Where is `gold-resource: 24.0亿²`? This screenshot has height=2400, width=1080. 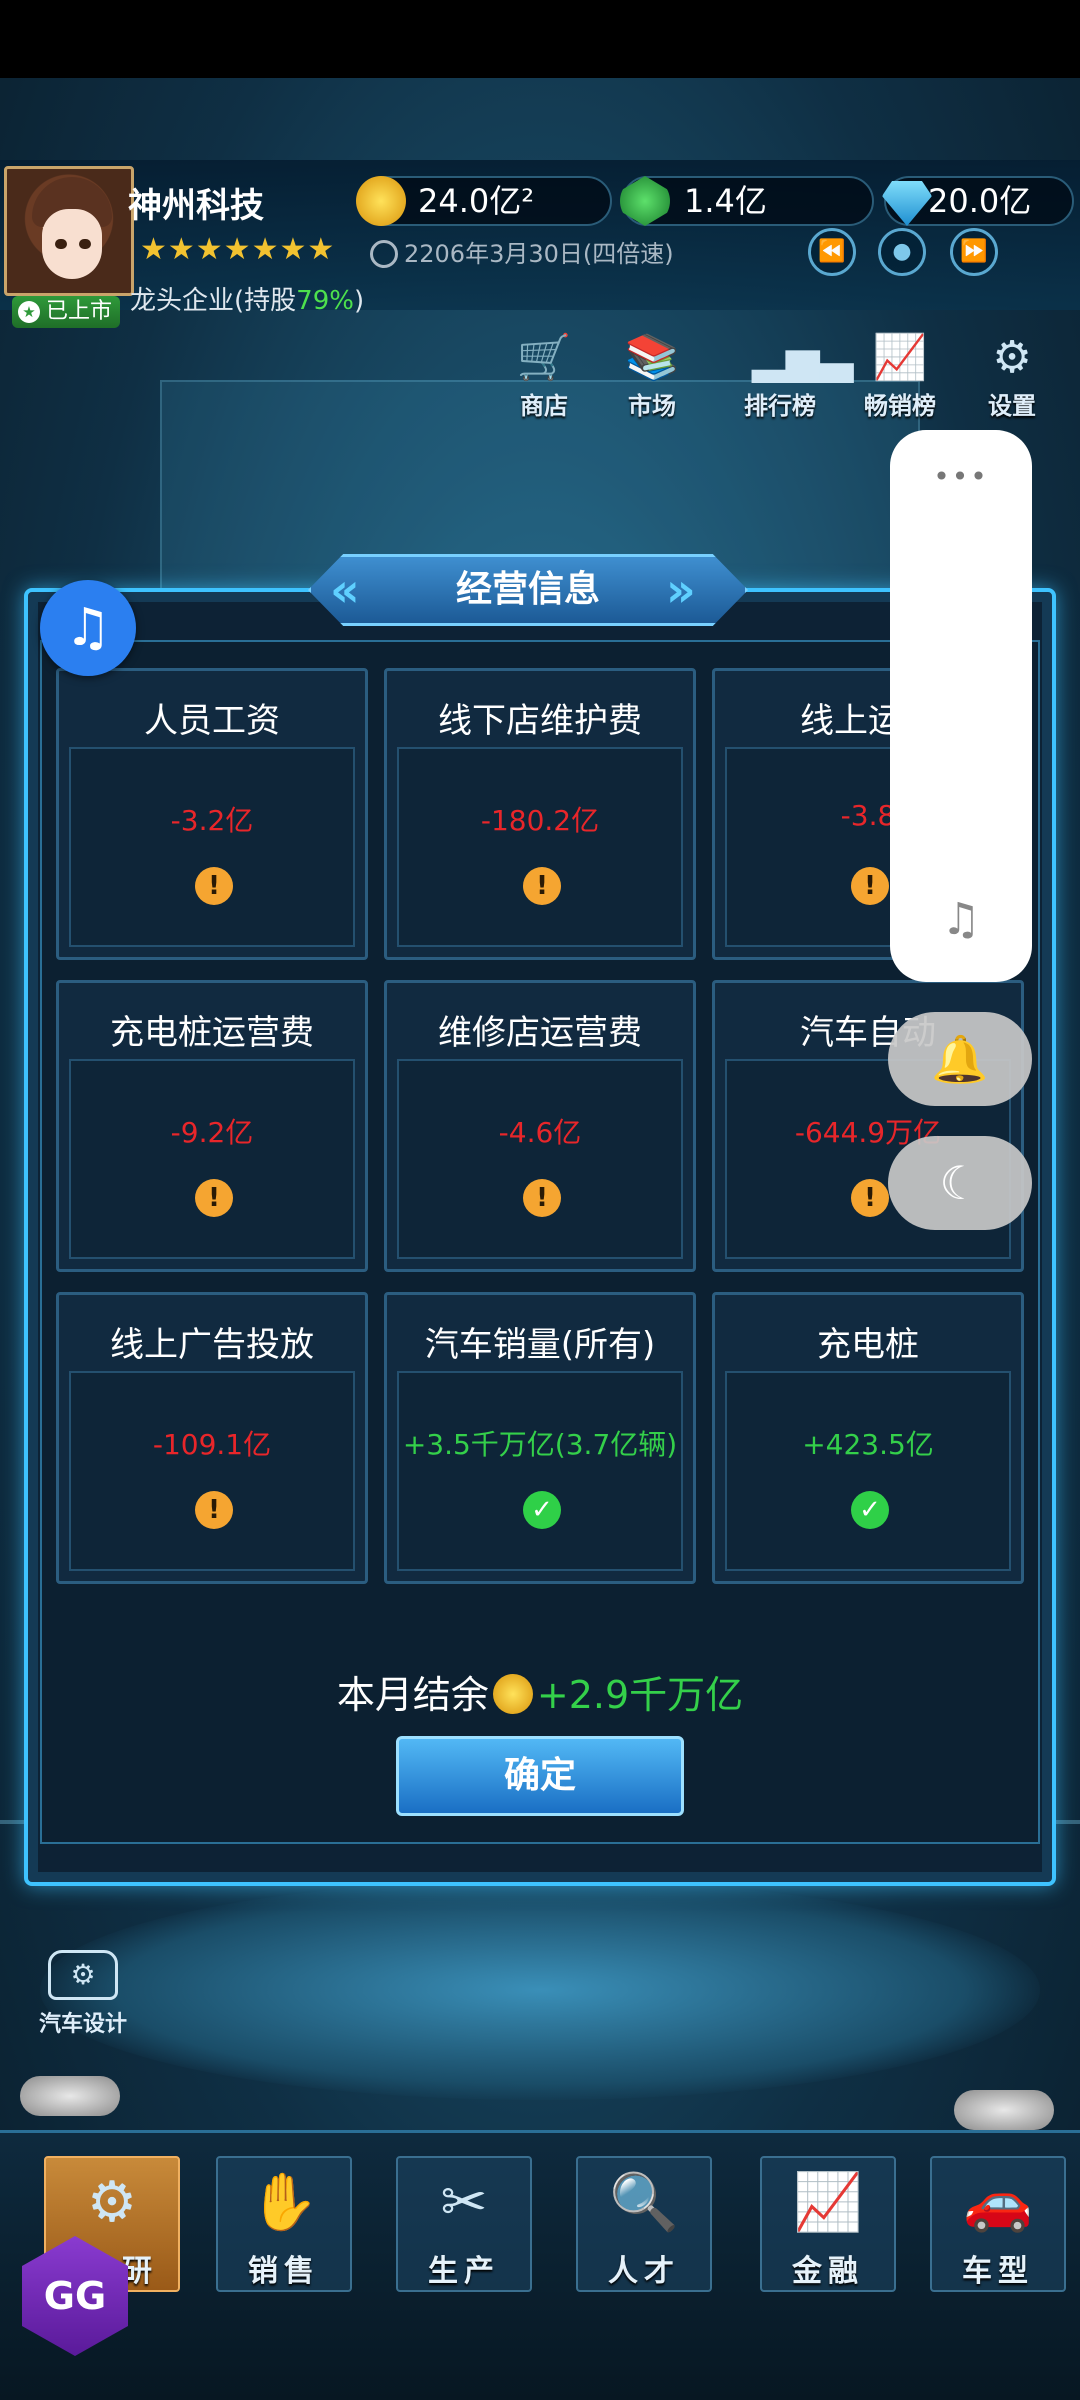
gold-resource: 24.0亿² is located at coordinates (484, 201).